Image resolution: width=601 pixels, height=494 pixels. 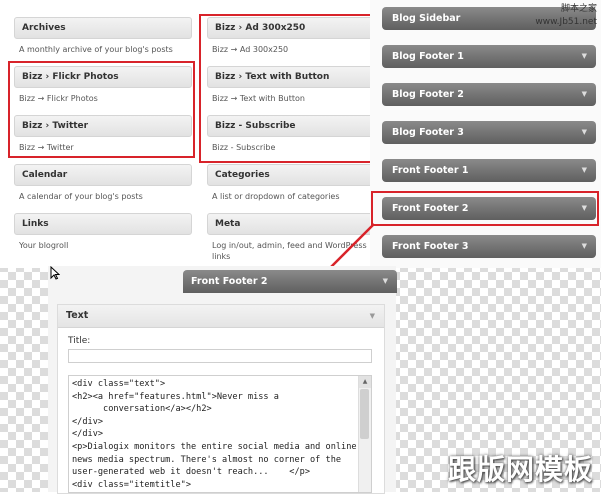 I want to click on expanded-area-header: Front Footer 2 ▼, so click(x=290, y=281).